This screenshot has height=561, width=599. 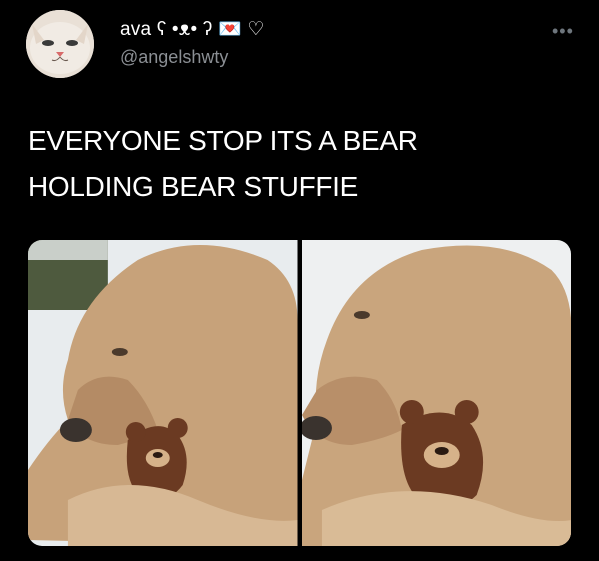 What do you see at coordinates (192, 29) in the screenshot?
I see `display-name: ava ʕ •ᴥ• ʔ 💌 ♡` at bounding box center [192, 29].